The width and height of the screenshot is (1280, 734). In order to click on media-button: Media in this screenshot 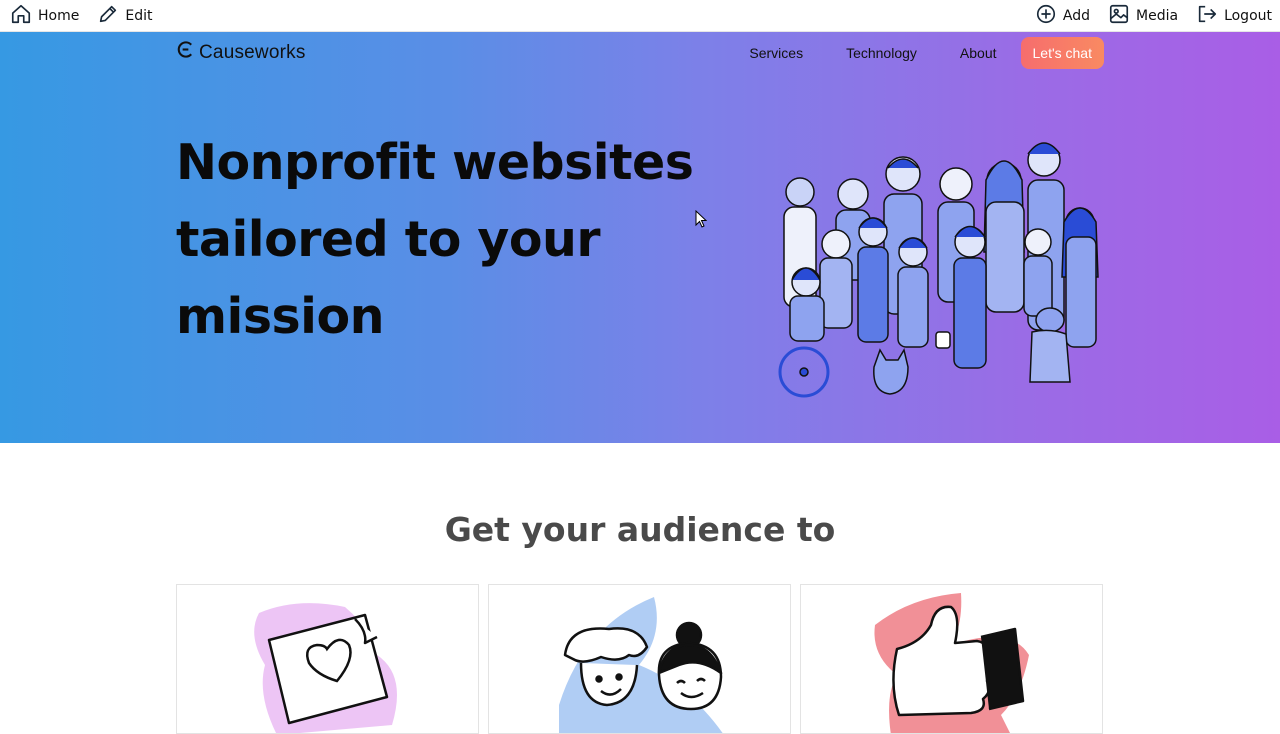, I will do `click(1143, 16)`.